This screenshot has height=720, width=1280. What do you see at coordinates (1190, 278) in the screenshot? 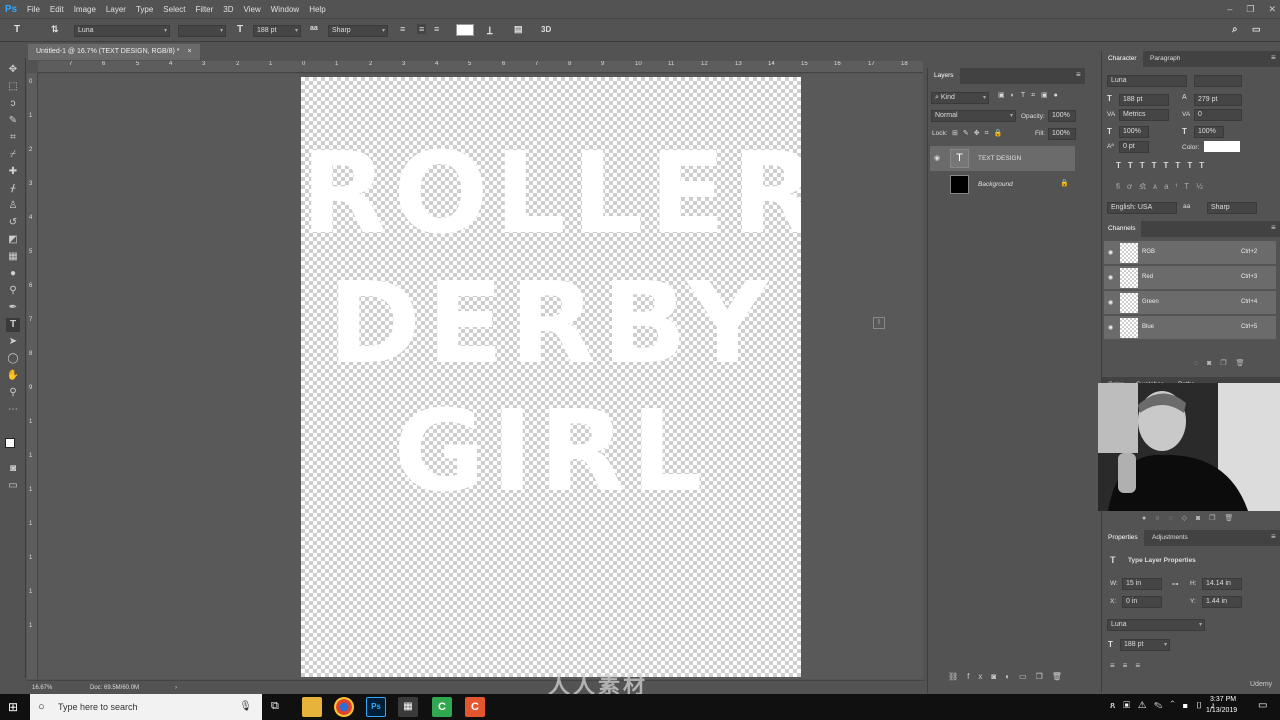
I see `channel-row-red: ◉ Red Ctrl+3` at bounding box center [1190, 278].